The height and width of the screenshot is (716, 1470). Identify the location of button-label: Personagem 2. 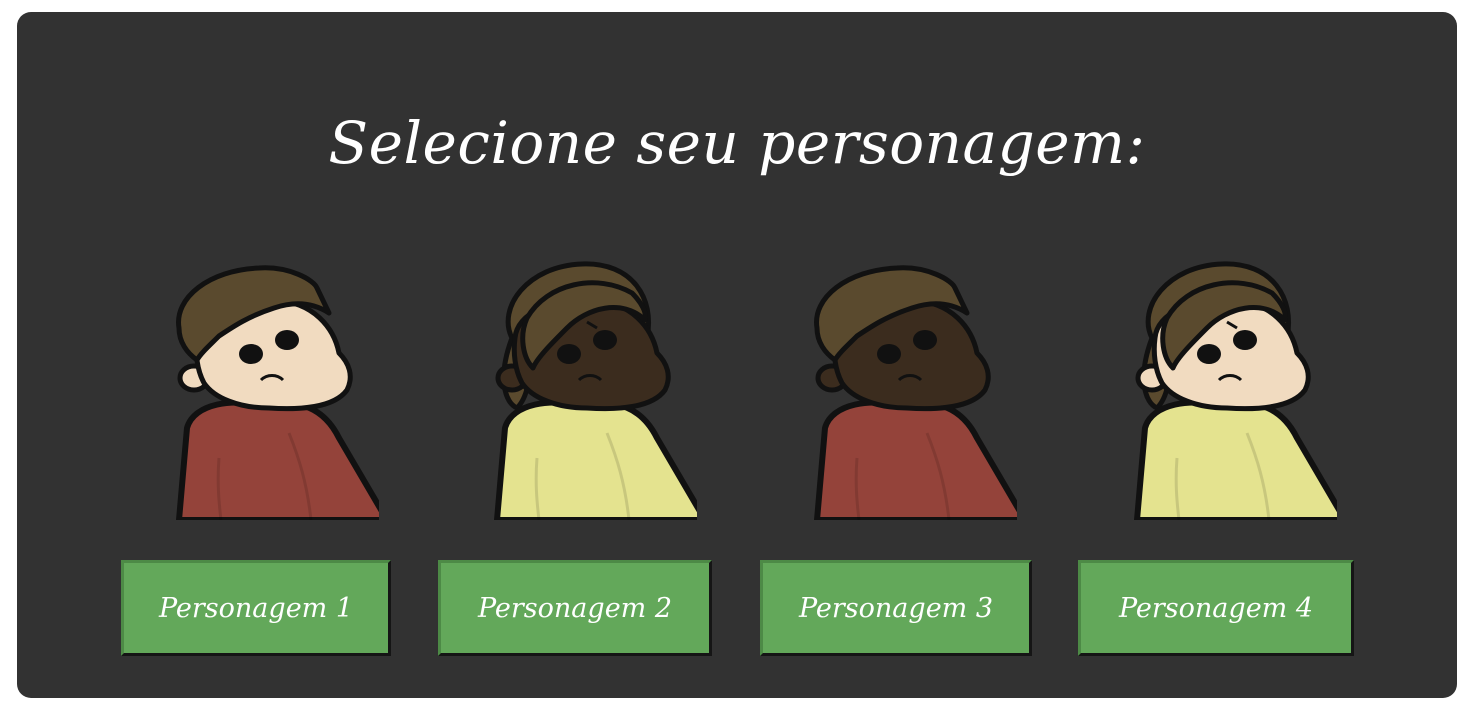
(575, 608).